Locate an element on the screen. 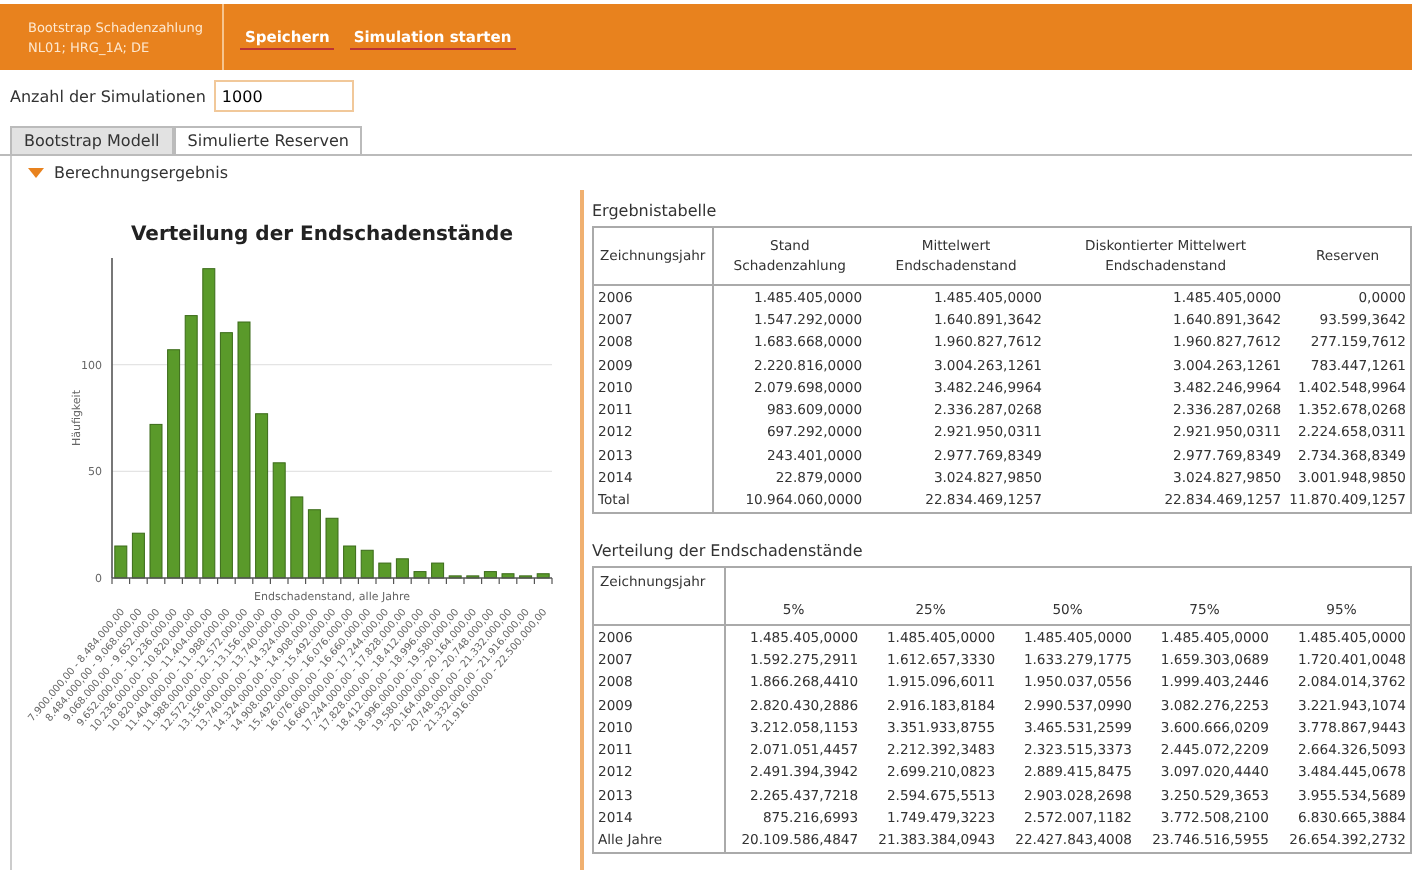 The width and height of the screenshot is (1412, 886). table-title: Verteilung der Endschadenstände is located at coordinates (728, 551).